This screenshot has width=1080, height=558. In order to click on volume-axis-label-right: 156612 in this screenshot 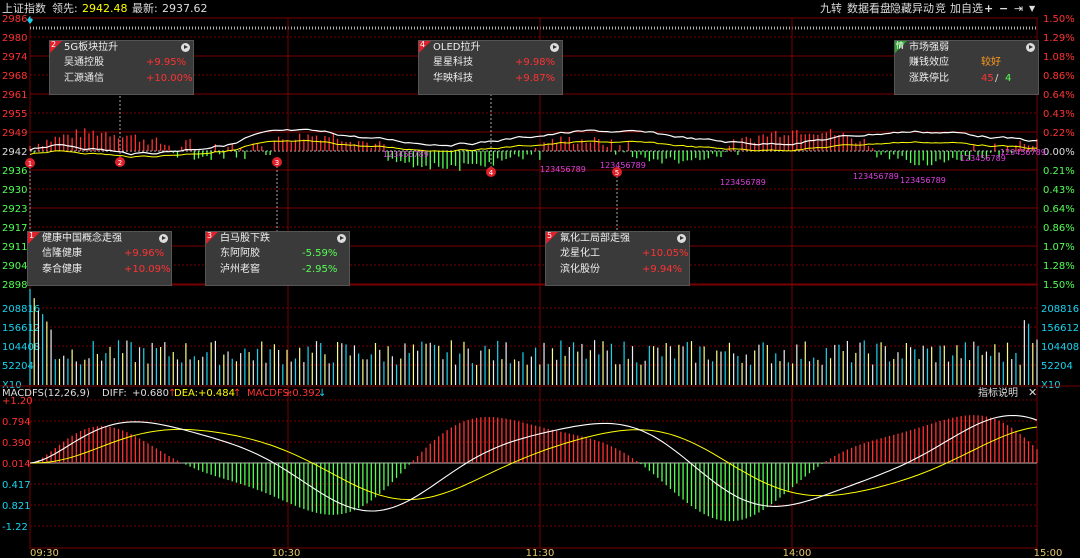, I will do `click(1060, 328)`.